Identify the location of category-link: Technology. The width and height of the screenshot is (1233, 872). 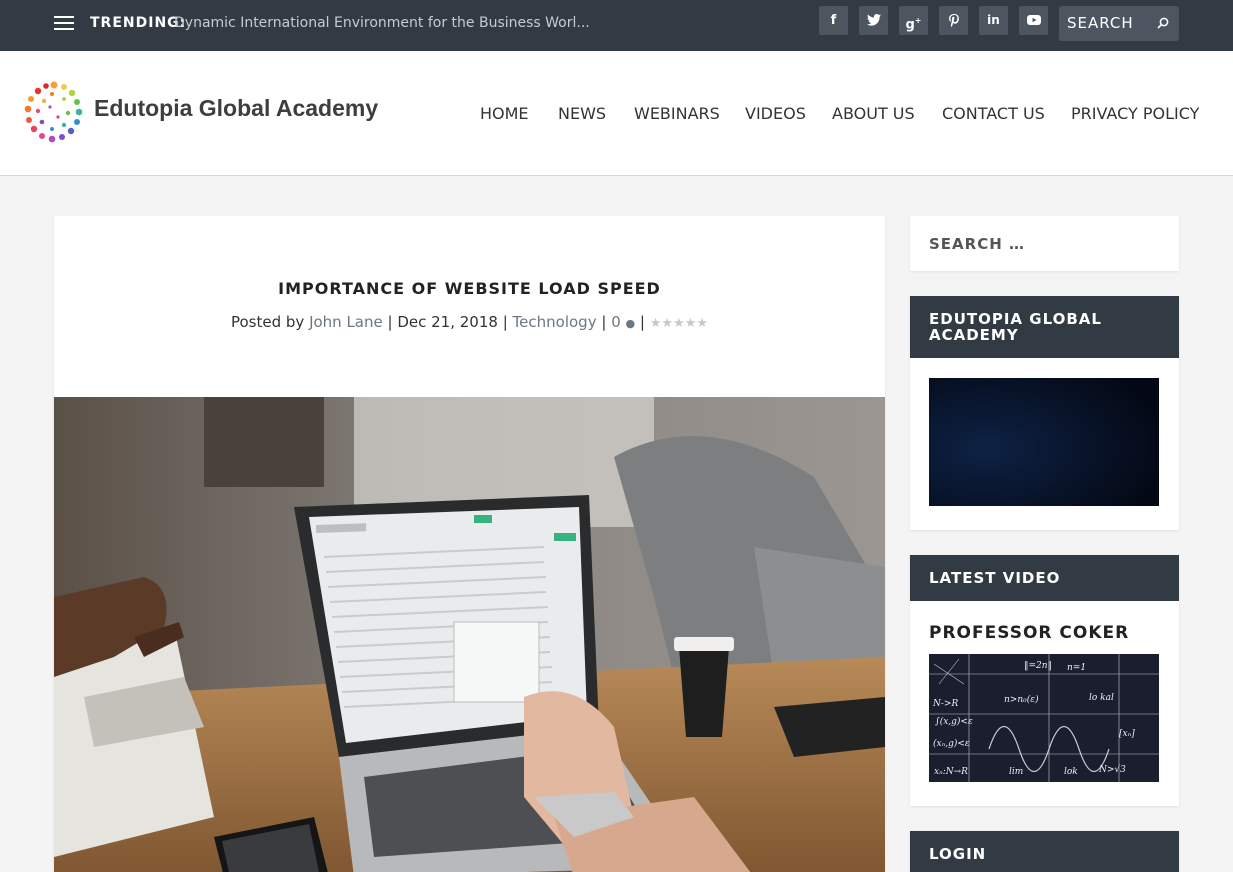
(555, 322).